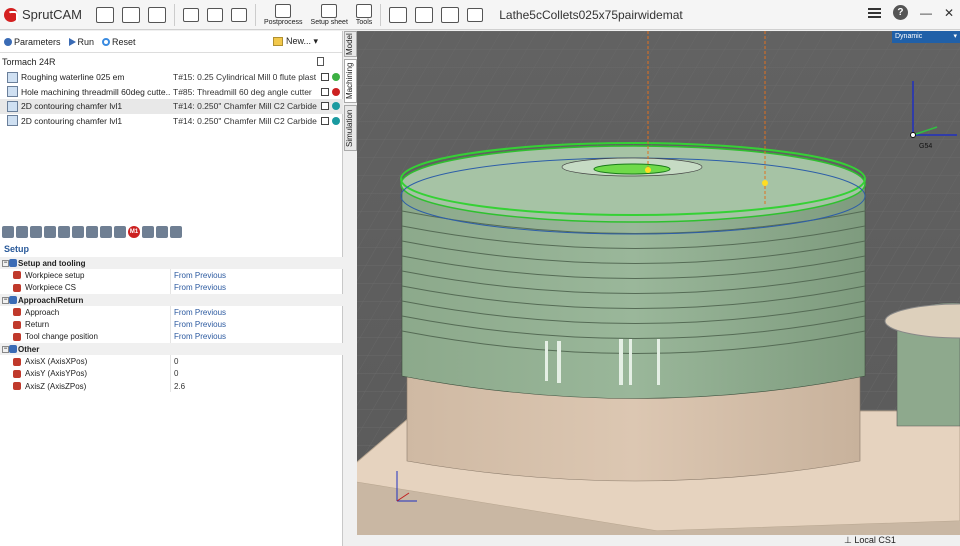 The image size is (960, 546). What do you see at coordinates (171, 324) in the screenshot?
I see `property-row: Return From Previous` at bounding box center [171, 324].